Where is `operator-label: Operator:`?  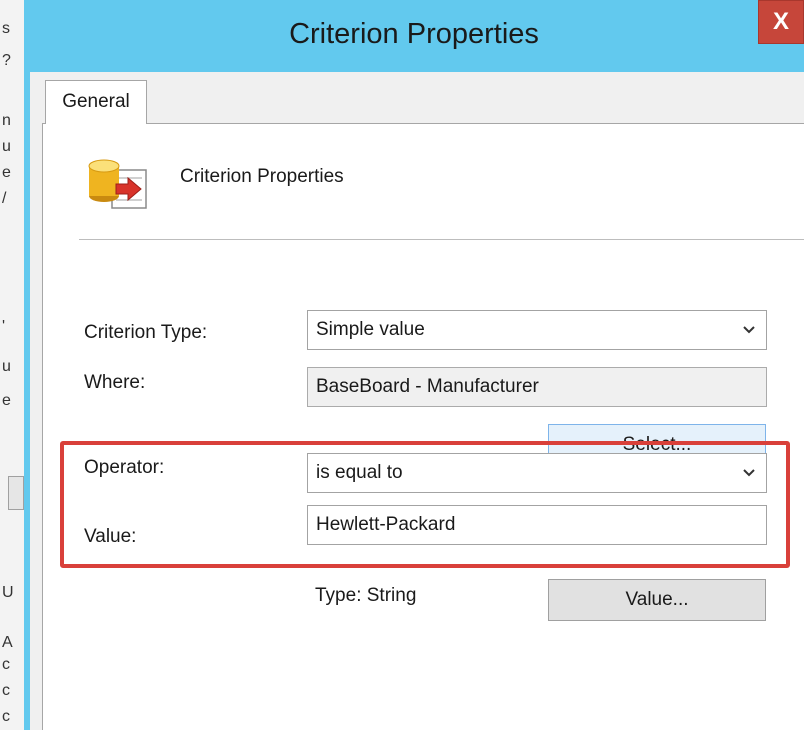 operator-label: Operator: is located at coordinates (124, 467).